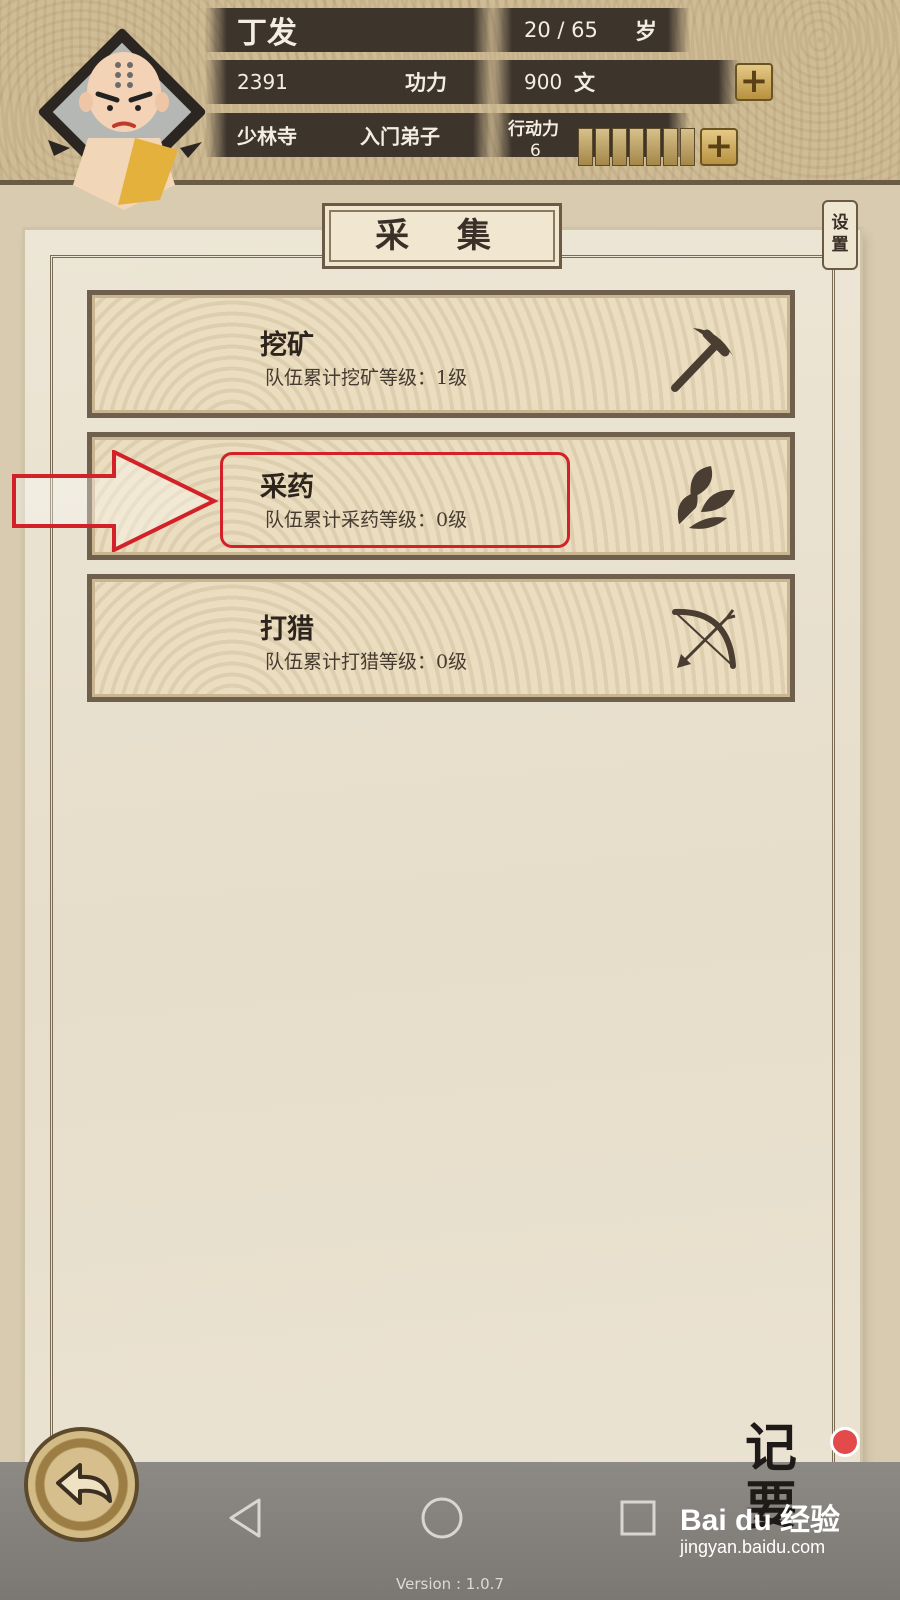 The width and height of the screenshot is (900, 1600). What do you see at coordinates (561, 30) in the screenshot?
I see `age-value: 20 / 65` at bounding box center [561, 30].